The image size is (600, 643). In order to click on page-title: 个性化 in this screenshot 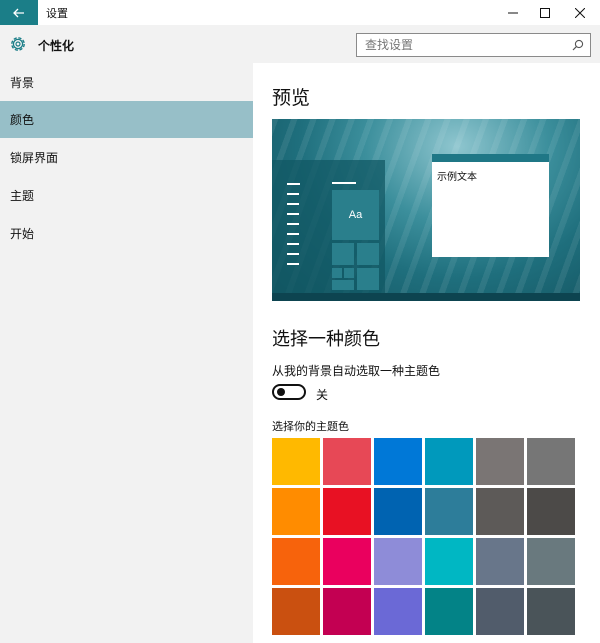, I will do `click(56, 46)`.